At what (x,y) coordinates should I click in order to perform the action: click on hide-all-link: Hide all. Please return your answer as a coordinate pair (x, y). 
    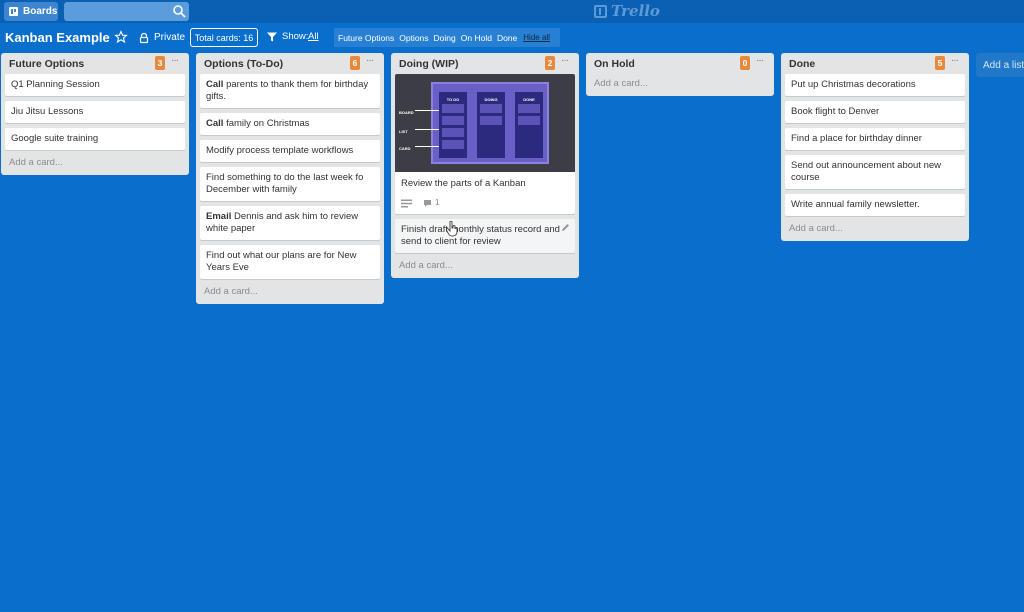
    Looking at the image, I should click on (536, 37).